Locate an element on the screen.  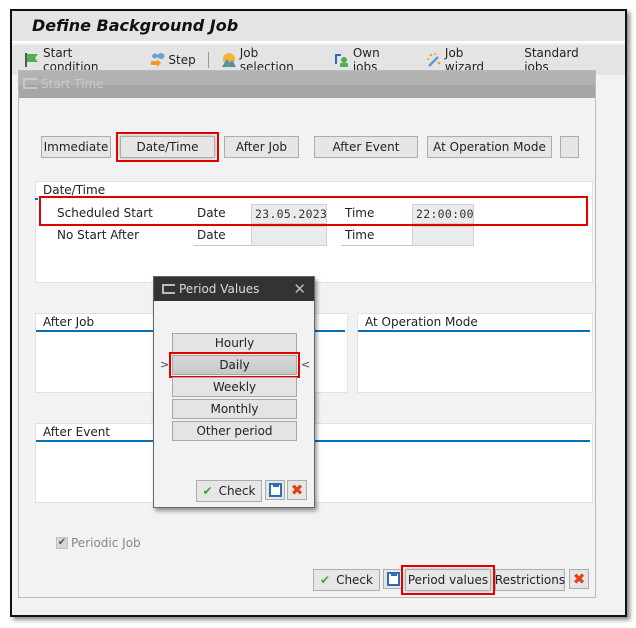
no-start-after-date-label: Date is located at coordinates (211, 235).